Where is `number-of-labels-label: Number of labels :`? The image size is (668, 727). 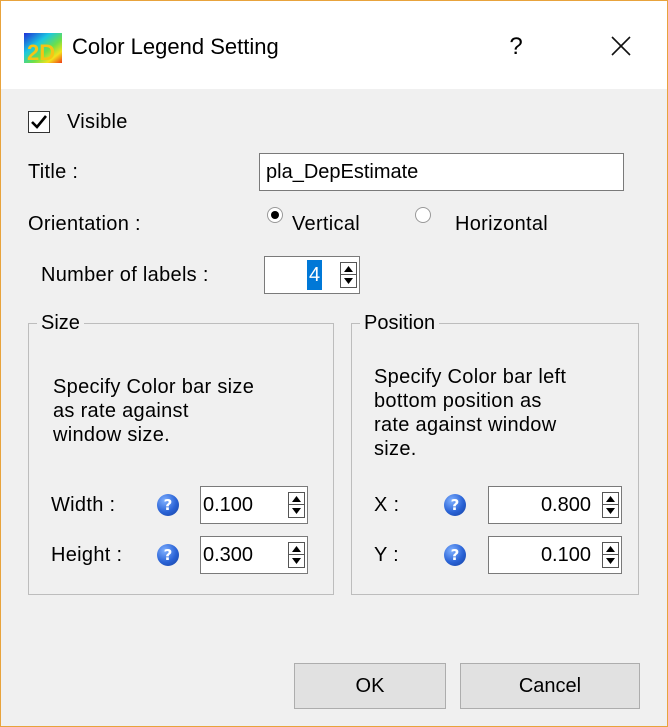 number-of-labels-label: Number of labels : is located at coordinates (125, 275).